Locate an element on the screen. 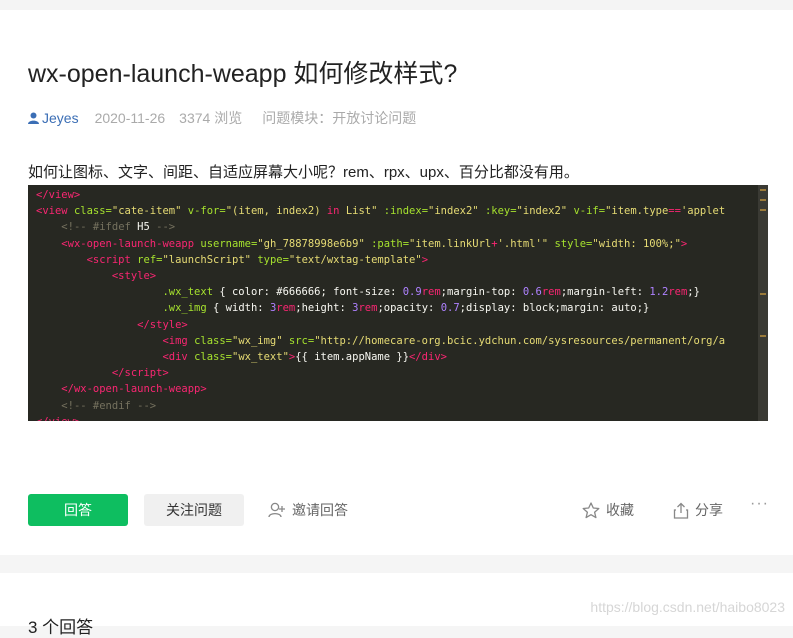 The width and height of the screenshot is (793, 638). star-icon is located at coordinates (591, 509).